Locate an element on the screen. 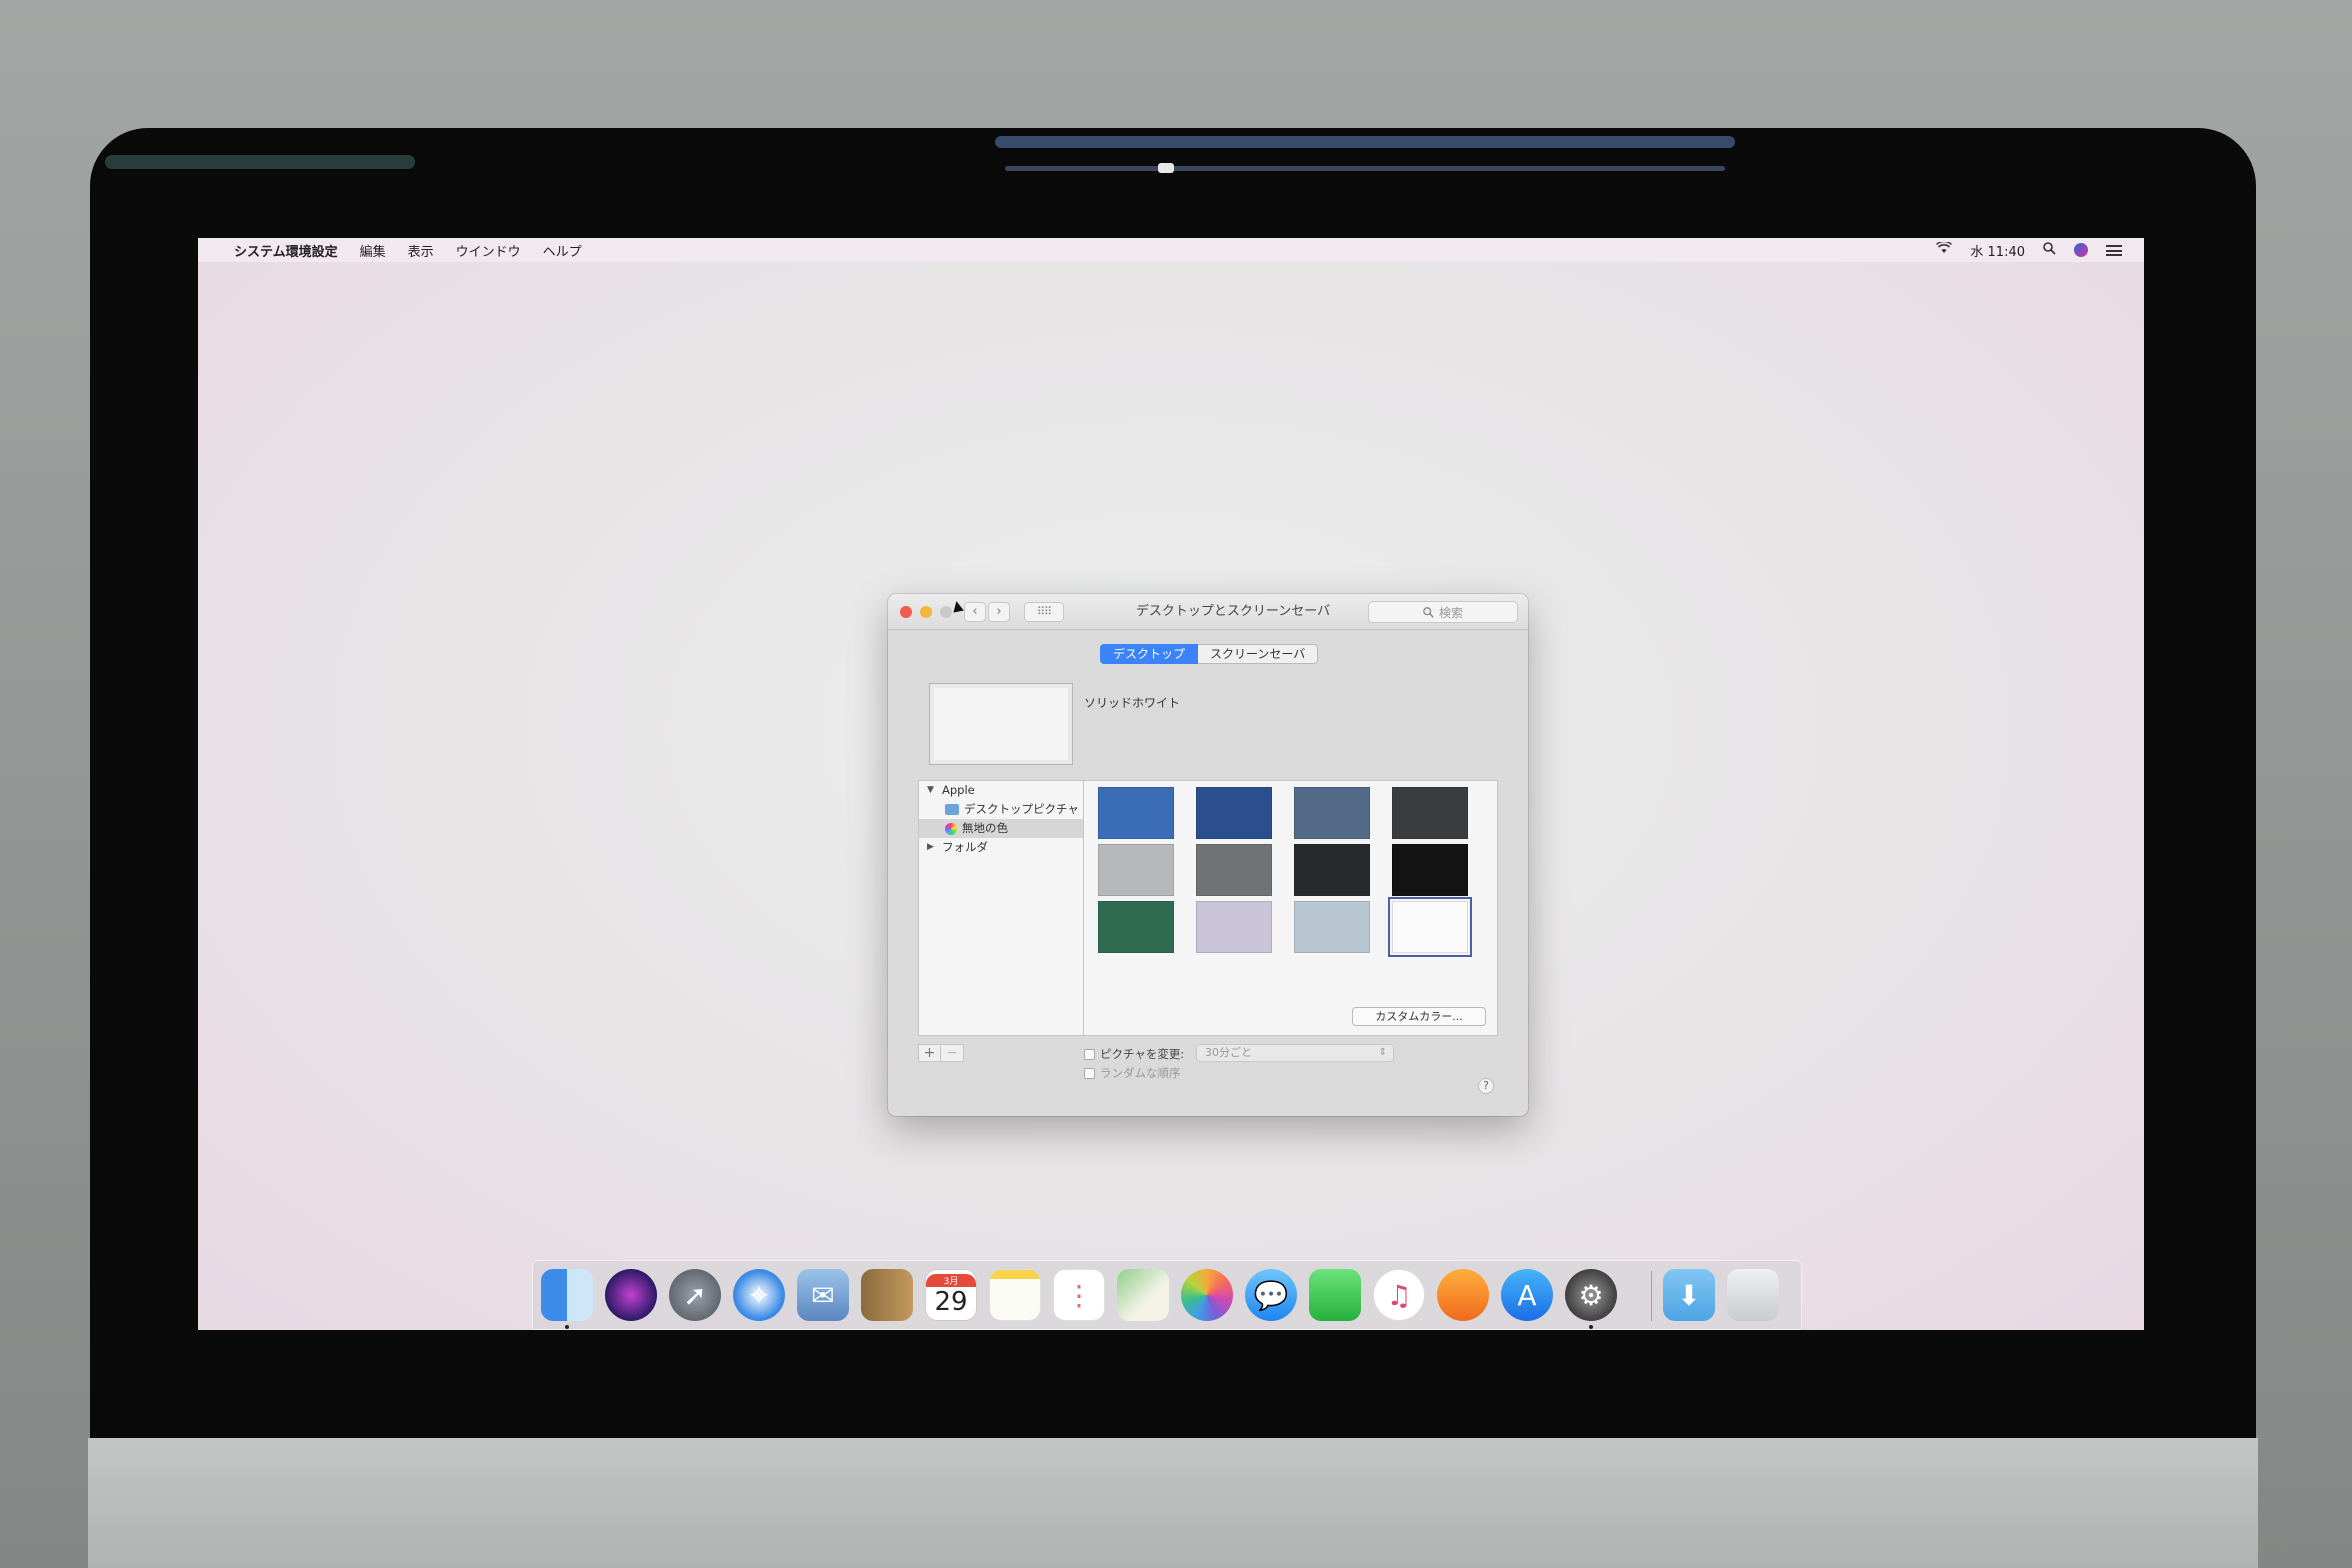 The height and width of the screenshot is (1568, 2352). camera-light is located at coordinates (1166, 168).